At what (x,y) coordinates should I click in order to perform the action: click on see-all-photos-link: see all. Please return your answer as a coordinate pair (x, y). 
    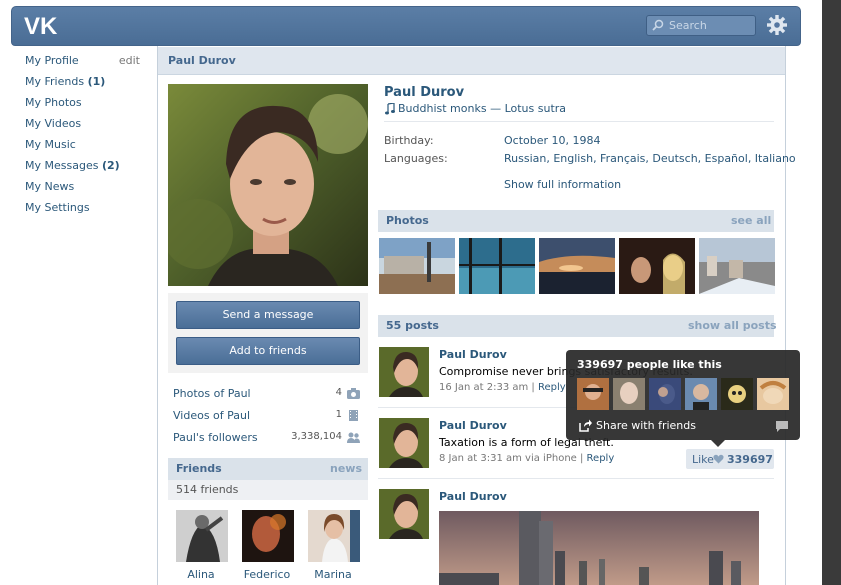
    Looking at the image, I should click on (751, 220).